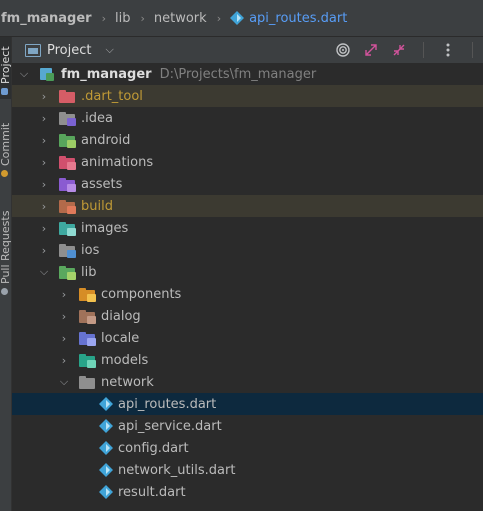  Describe the element at coordinates (247, 140) in the screenshot. I see `tree-row-folder: › android` at that location.